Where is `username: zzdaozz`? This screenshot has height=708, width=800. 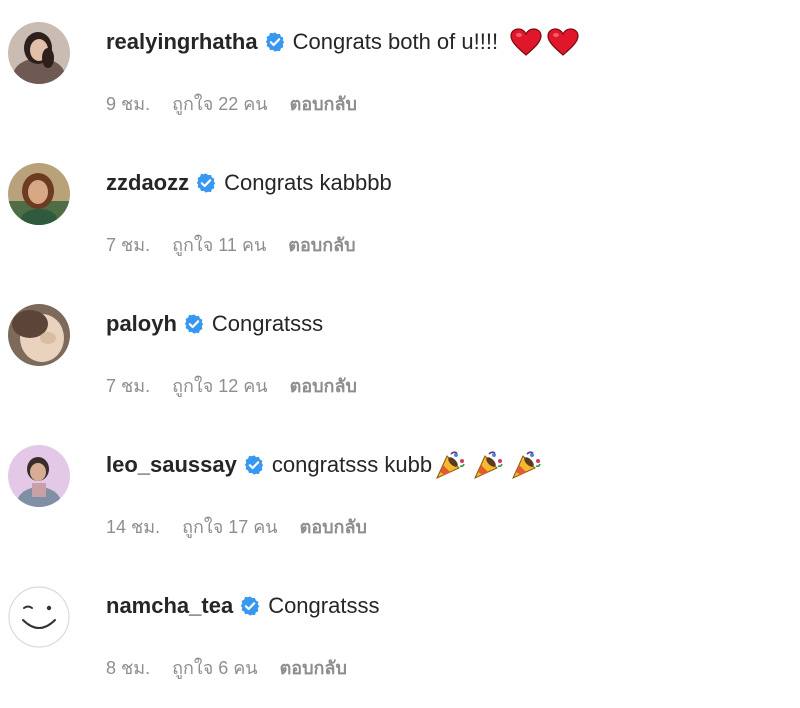 username: zzdaozz is located at coordinates (147, 183).